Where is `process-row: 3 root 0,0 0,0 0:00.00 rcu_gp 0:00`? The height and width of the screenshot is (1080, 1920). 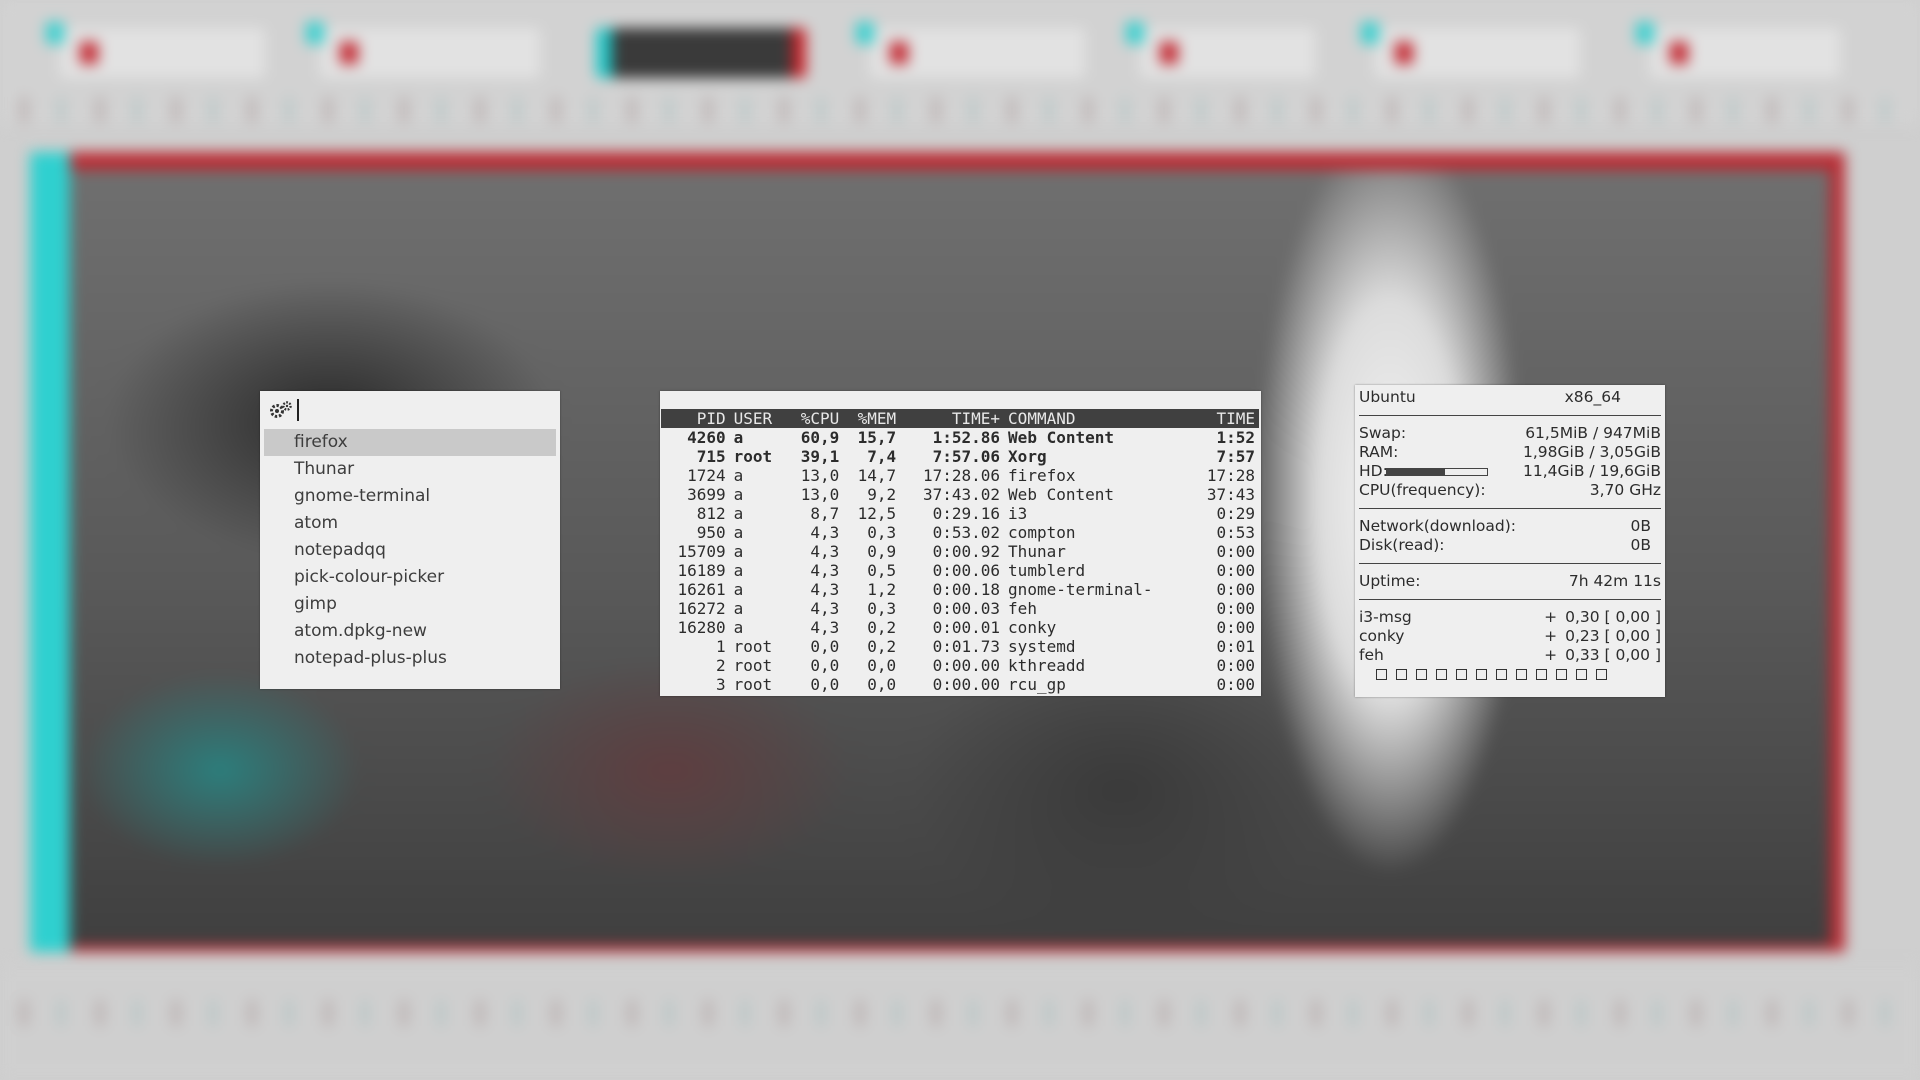 process-row: 3 root 0,0 0,0 0:00.00 rcu_gp 0:00 is located at coordinates (960, 684).